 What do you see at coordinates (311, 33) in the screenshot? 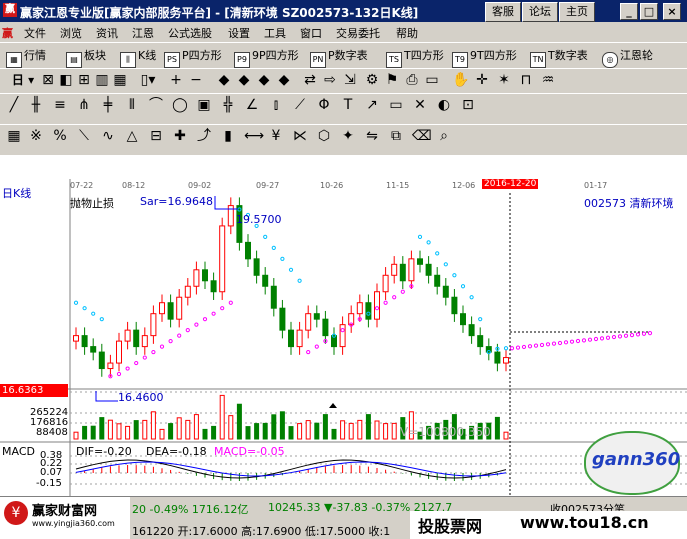
I see `menu-window: 窗口` at bounding box center [311, 33].